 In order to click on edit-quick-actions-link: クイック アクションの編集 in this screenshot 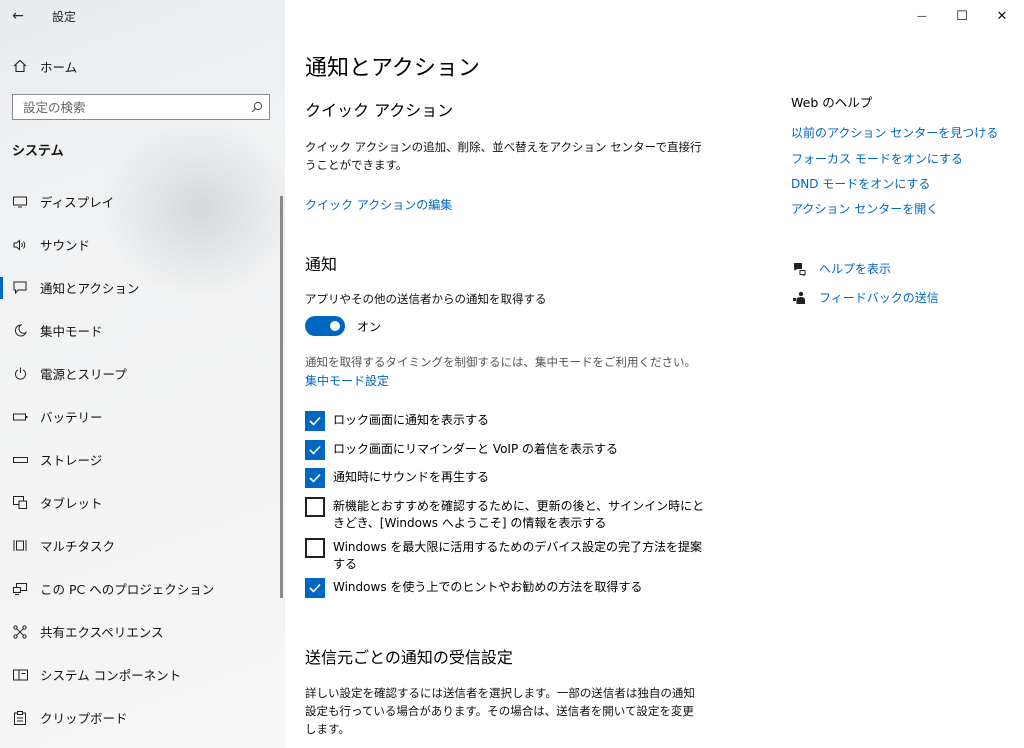, I will do `click(378, 204)`.